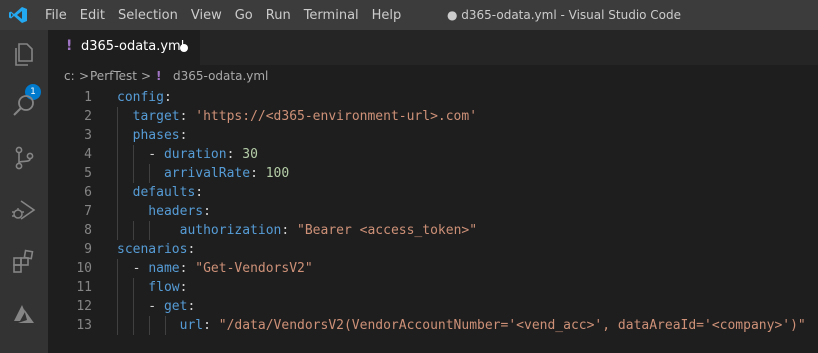 This screenshot has height=353, width=818. Describe the element at coordinates (84, 306) in the screenshot. I see `line-number: 12` at that location.